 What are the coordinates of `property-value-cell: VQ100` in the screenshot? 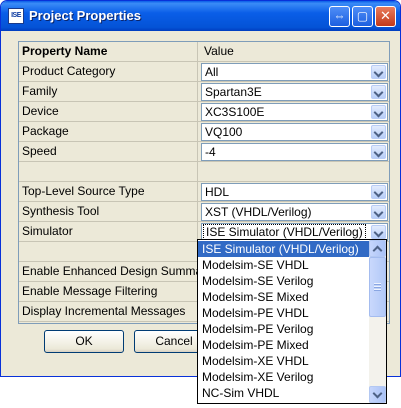 It's located at (294, 132).